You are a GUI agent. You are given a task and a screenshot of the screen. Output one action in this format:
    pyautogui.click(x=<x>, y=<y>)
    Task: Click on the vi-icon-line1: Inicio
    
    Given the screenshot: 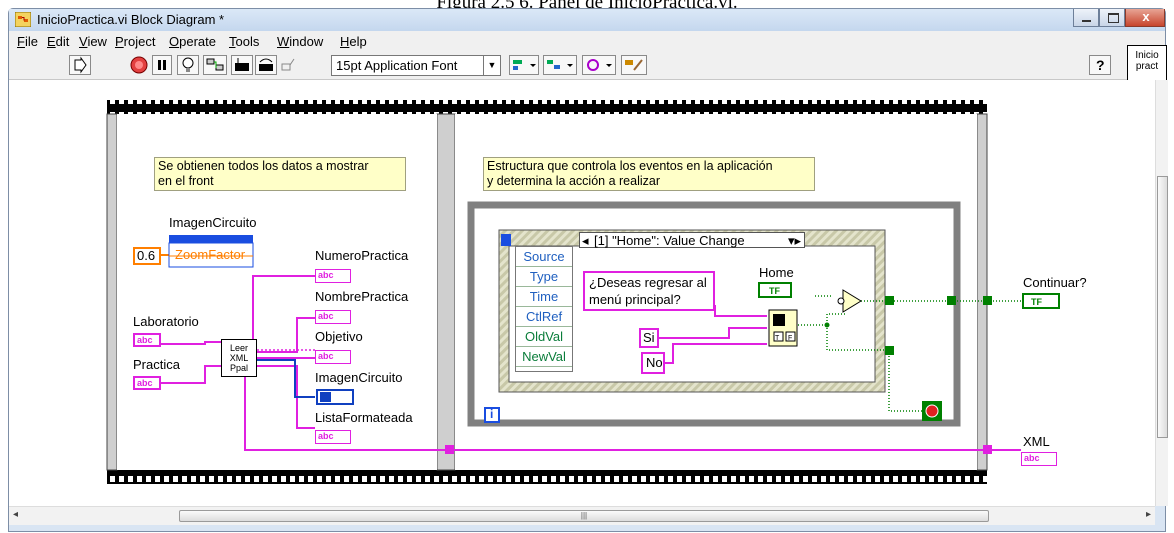 What is the action you would take?
    pyautogui.click(x=1147, y=55)
    